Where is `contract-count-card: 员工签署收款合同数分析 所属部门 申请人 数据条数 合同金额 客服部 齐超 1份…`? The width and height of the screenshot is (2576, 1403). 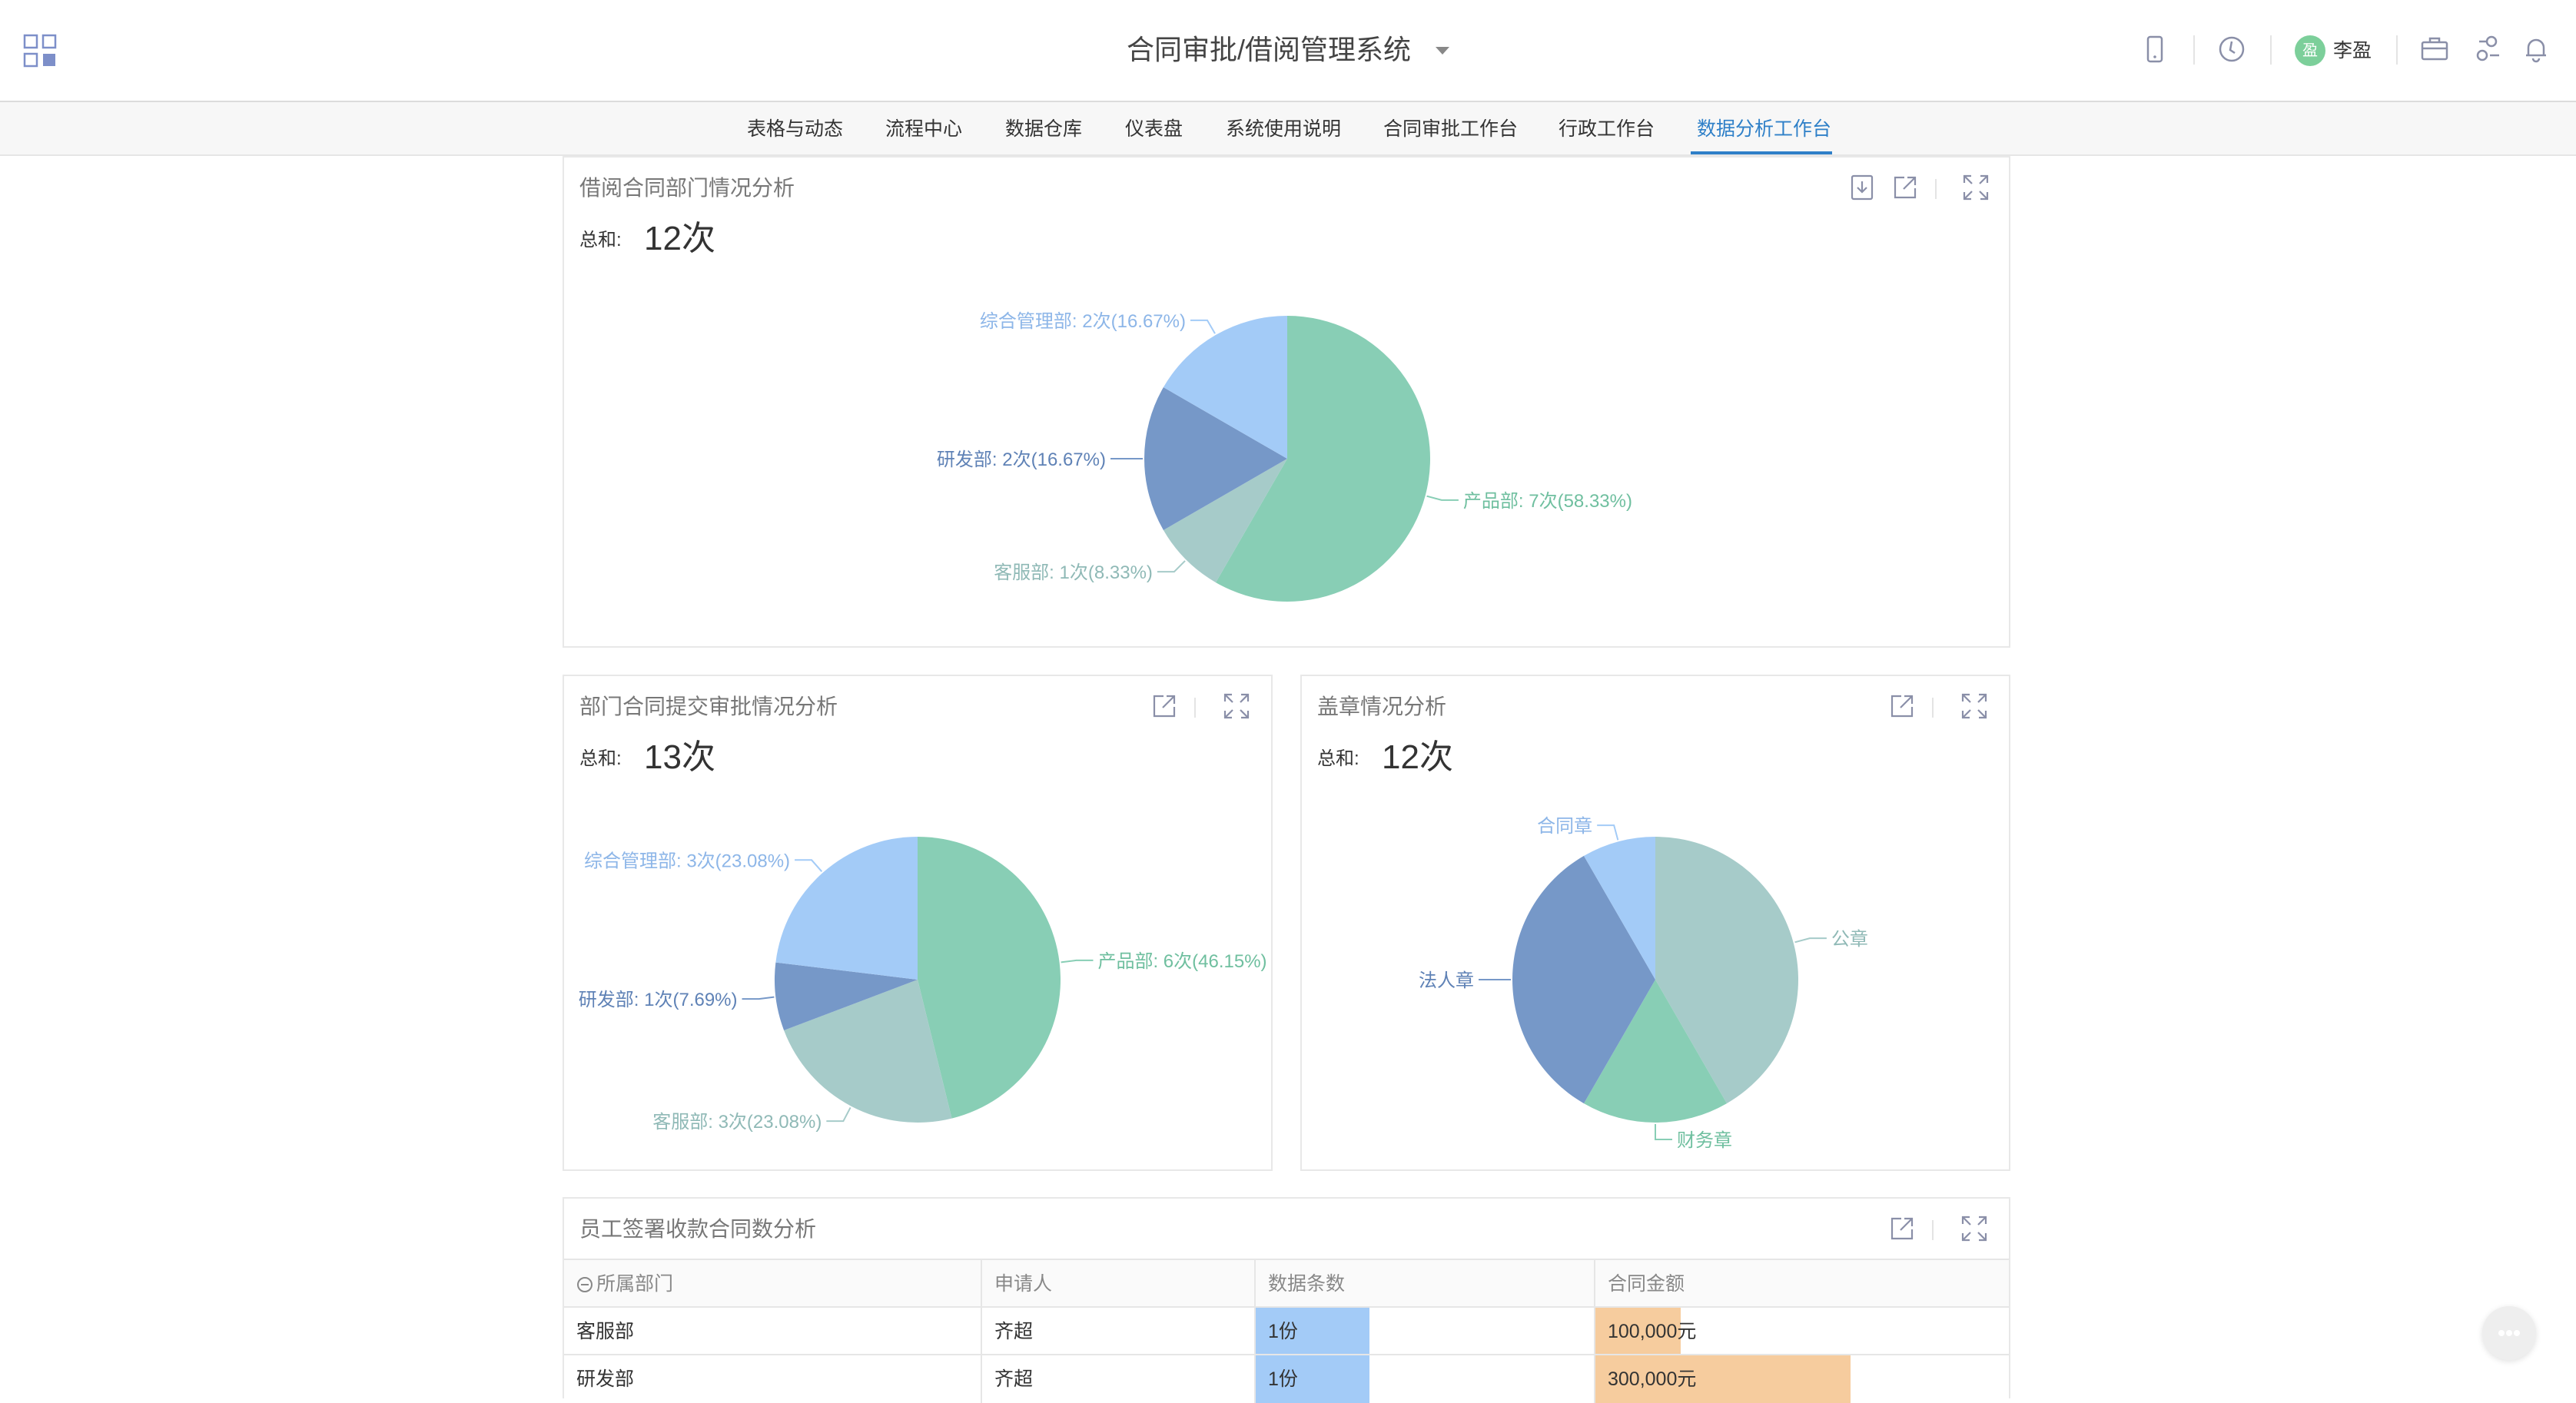 contract-count-card: 员工签署收款合同数分析 所属部门 申请人 数据条数 合同金额 客服部 齐超 1份… is located at coordinates (1286, 1300).